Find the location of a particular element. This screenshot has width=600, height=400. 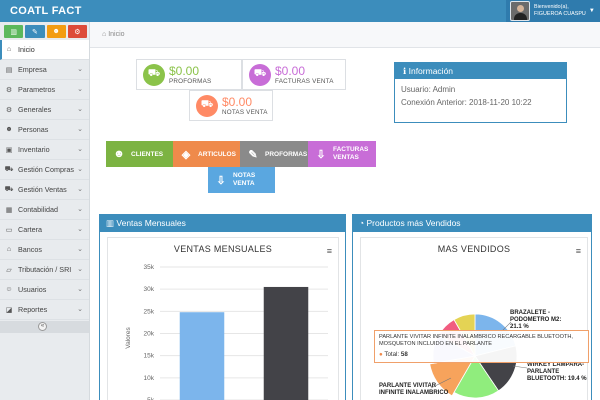

building-icon: ▤ is located at coordinates (9, 70).